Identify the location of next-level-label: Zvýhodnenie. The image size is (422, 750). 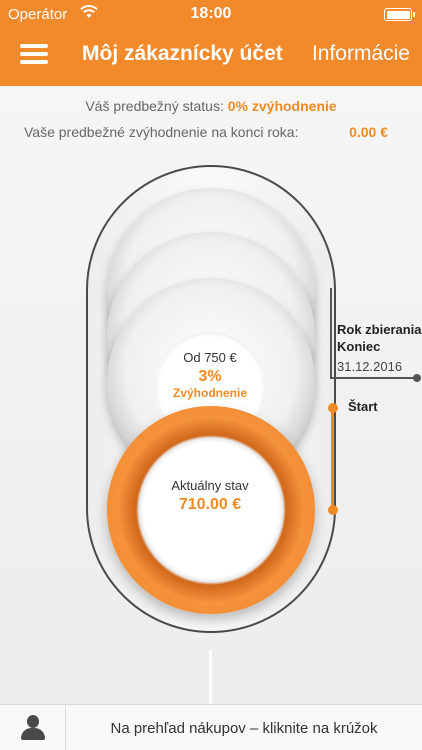
(209, 393).